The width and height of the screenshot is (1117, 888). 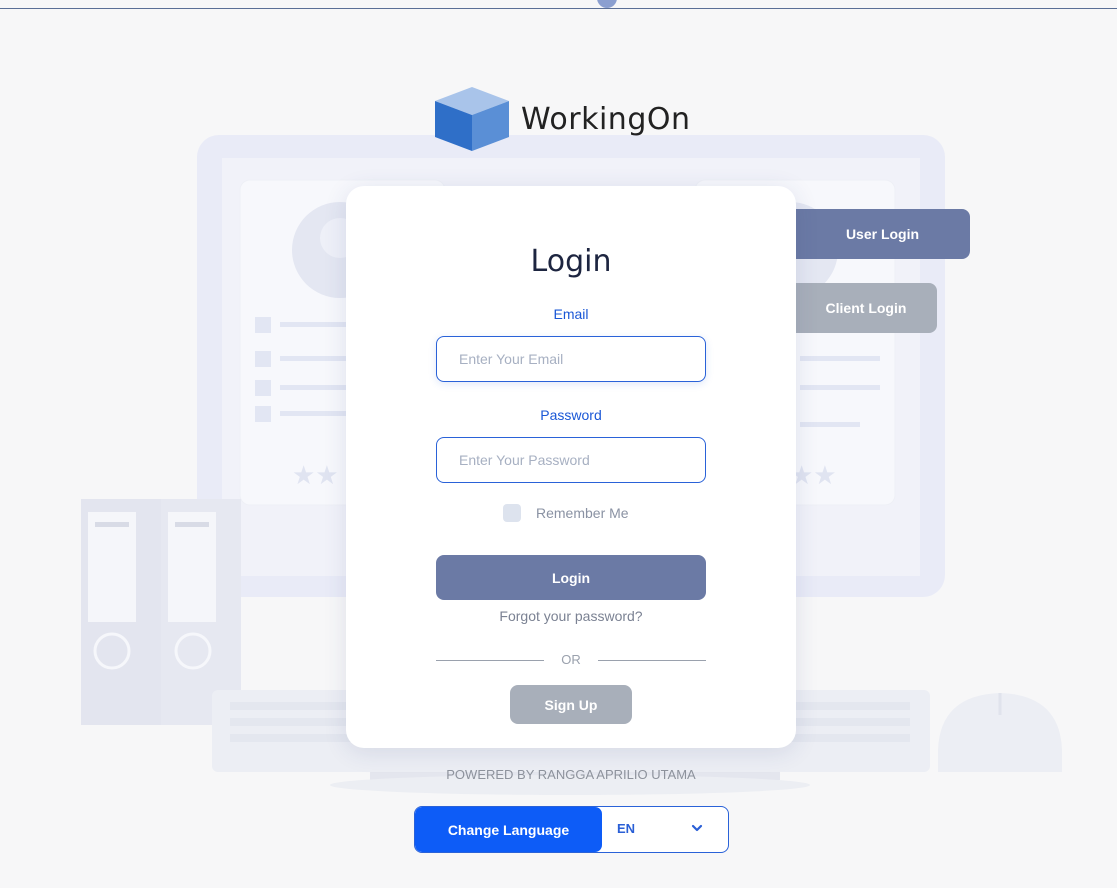 What do you see at coordinates (571, 415) in the screenshot?
I see `password-label: Password` at bounding box center [571, 415].